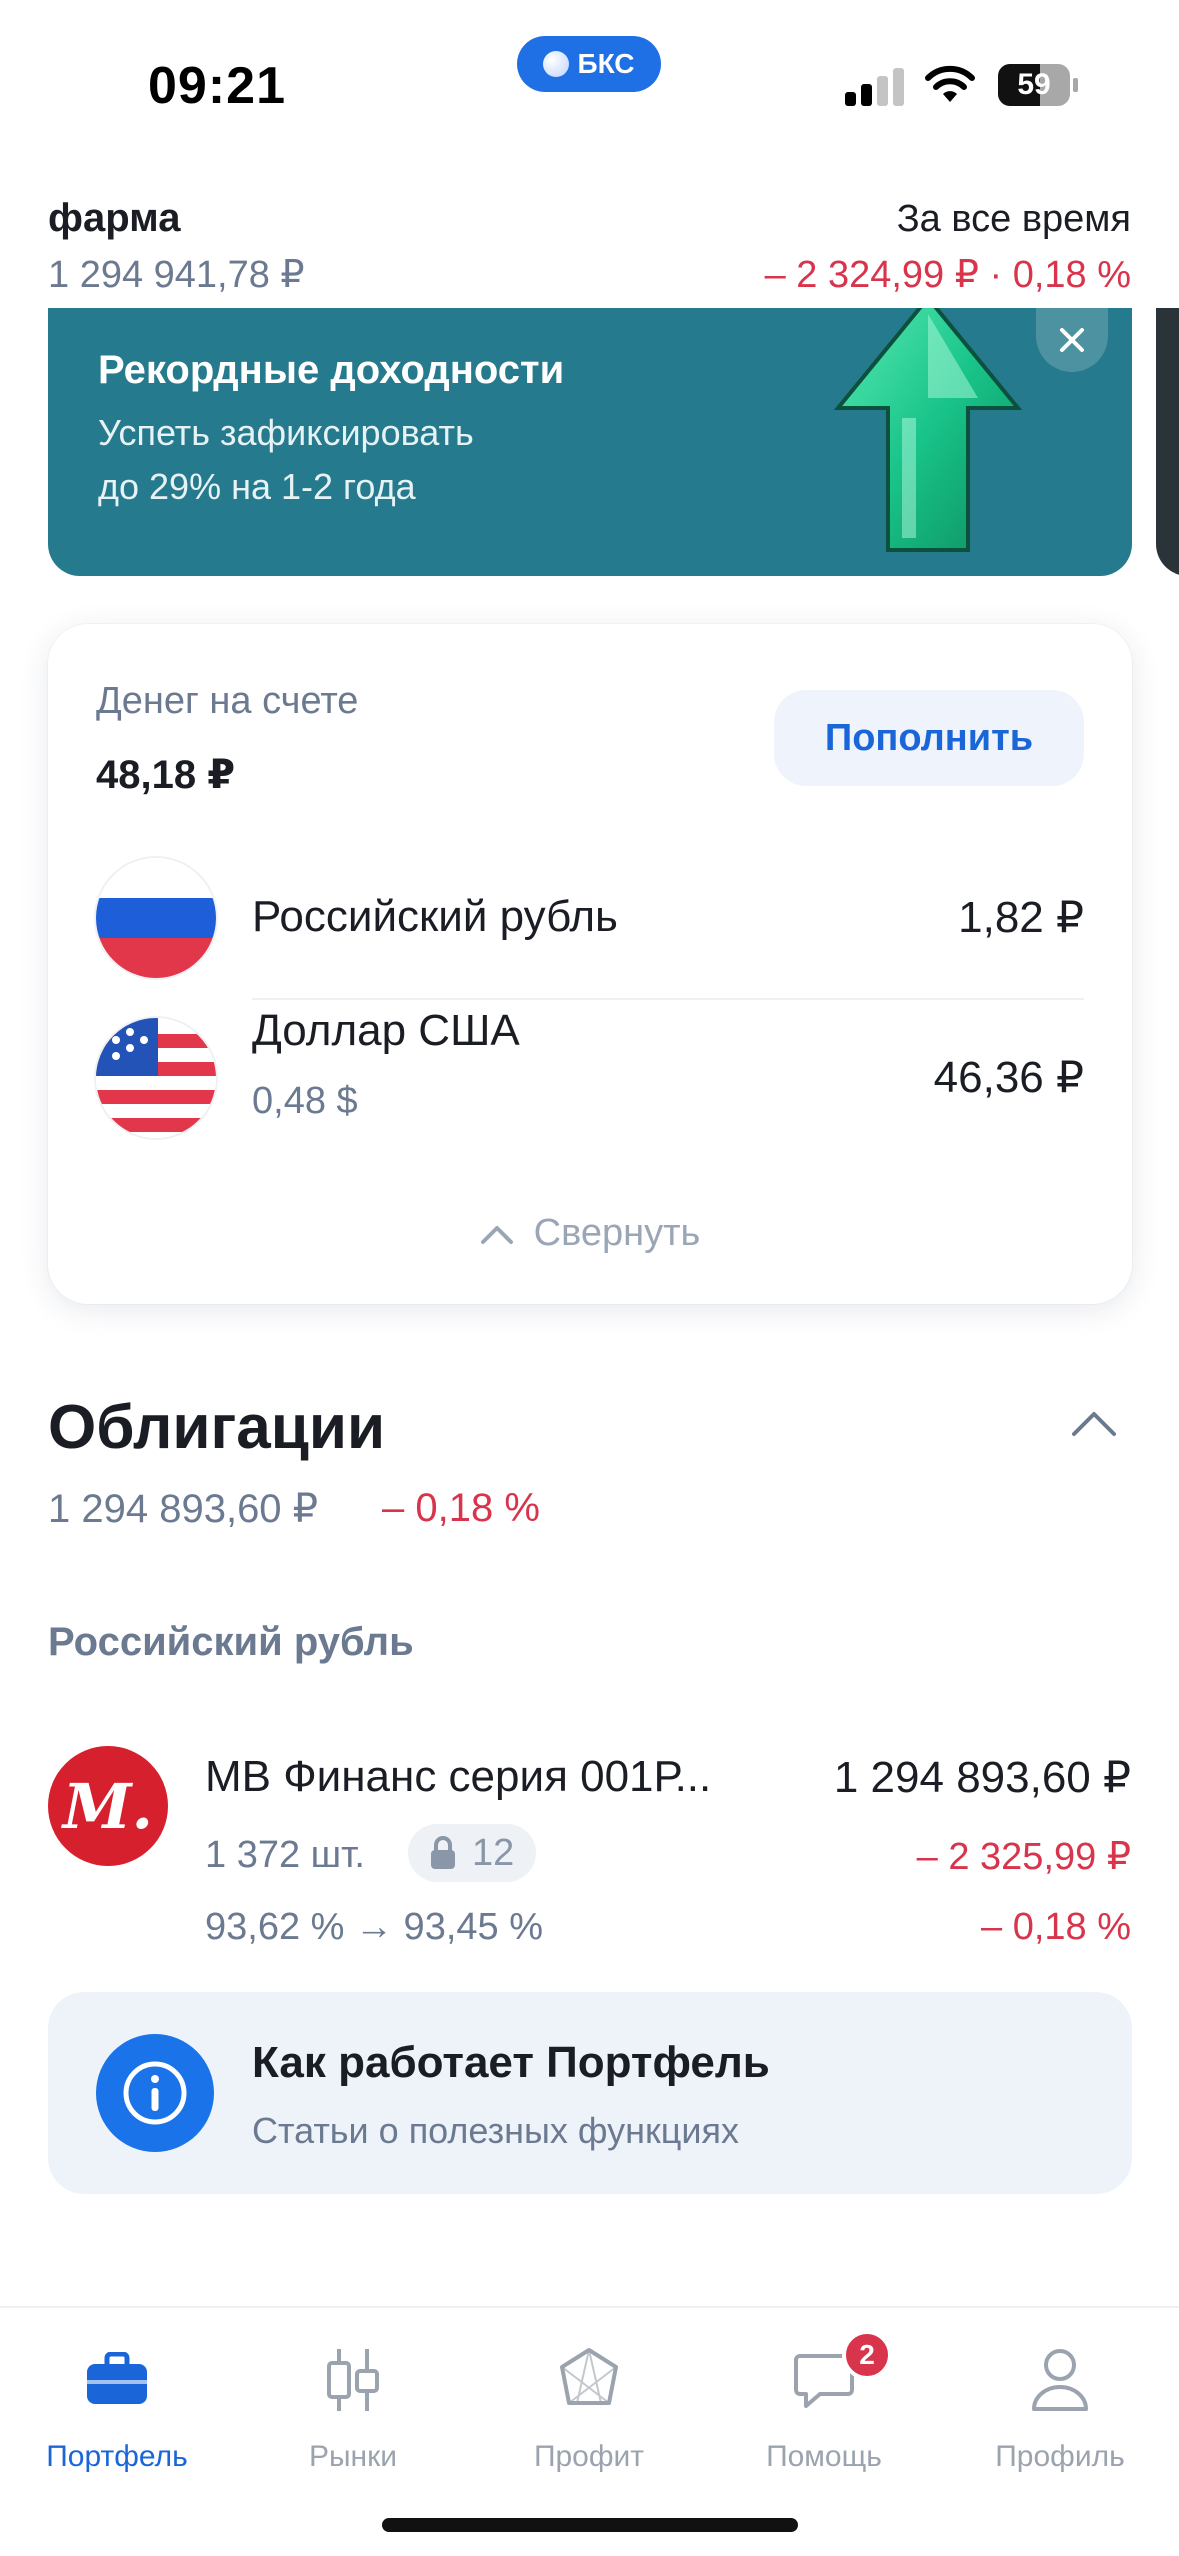 The width and height of the screenshot is (1179, 2556). I want to click on tab-profit: Профит, so click(589, 2410).